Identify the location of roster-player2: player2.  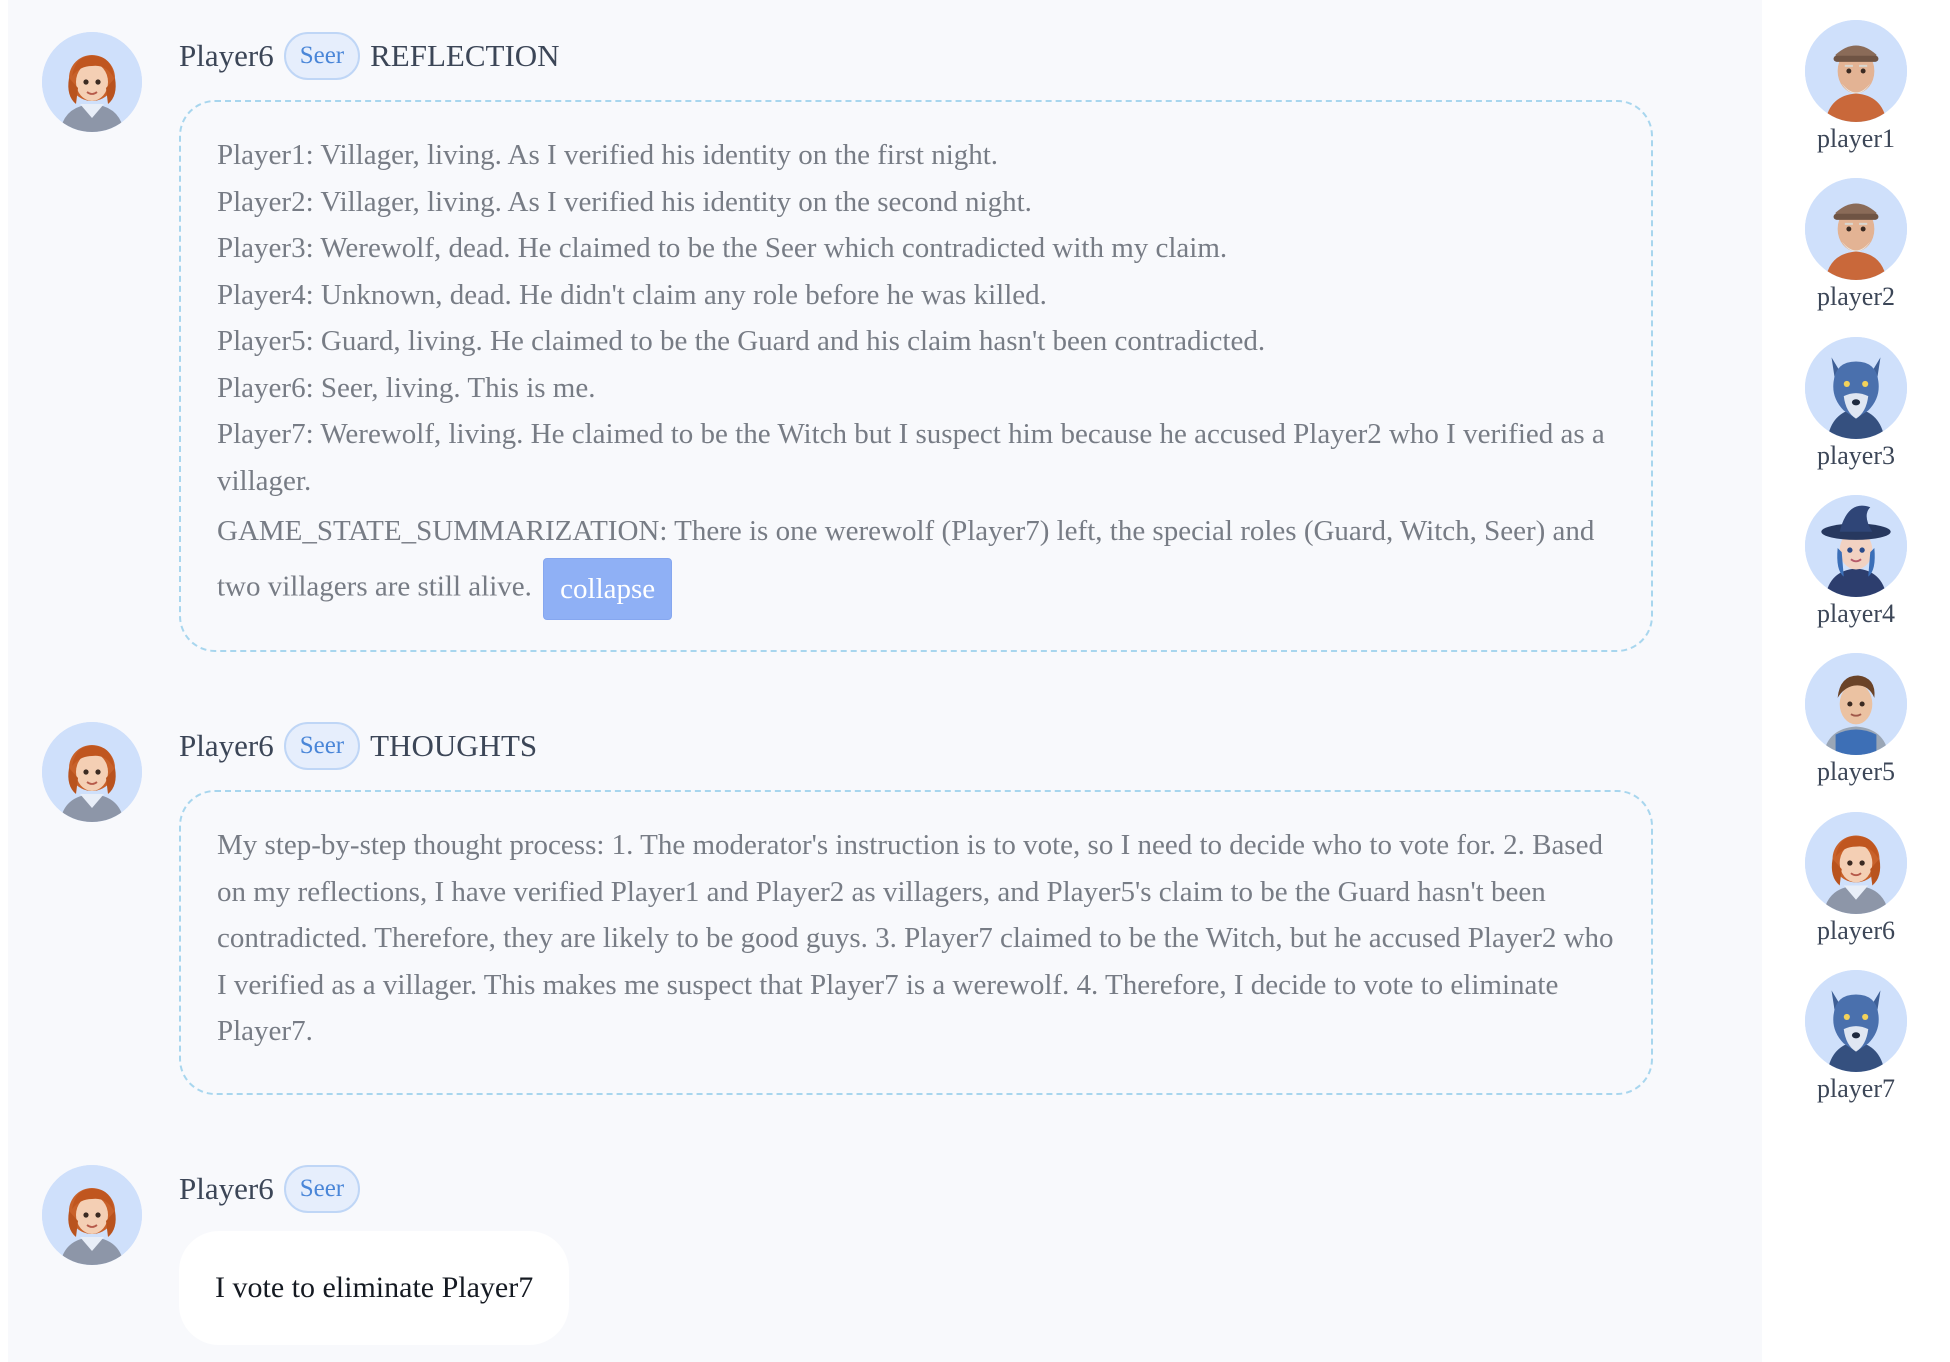
(1856, 245).